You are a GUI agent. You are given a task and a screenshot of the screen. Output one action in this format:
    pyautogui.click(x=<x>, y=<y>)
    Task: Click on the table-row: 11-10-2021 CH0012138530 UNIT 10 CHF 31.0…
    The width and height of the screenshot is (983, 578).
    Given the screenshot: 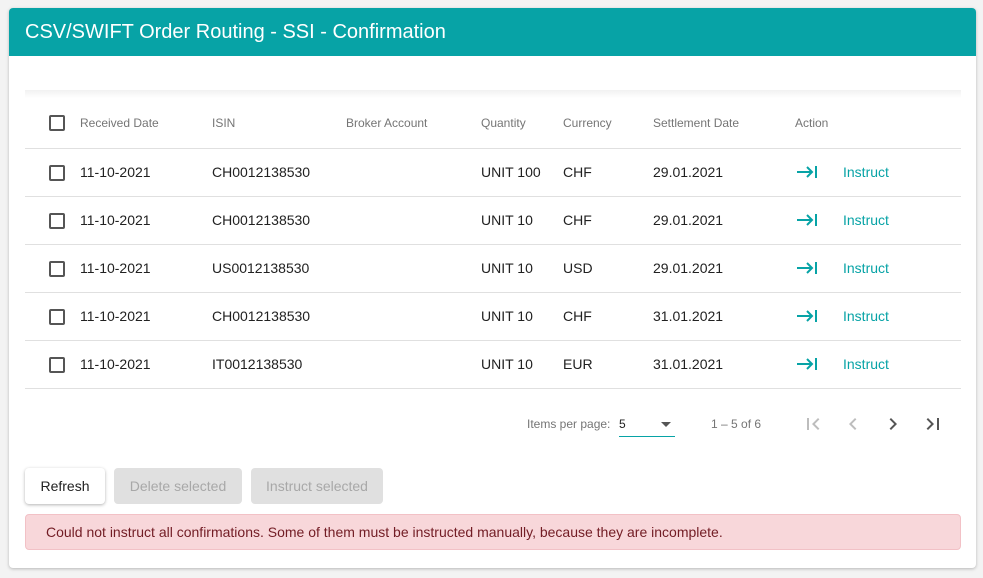 What is the action you would take?
    pyautogui.click(x=493, y=316)
    